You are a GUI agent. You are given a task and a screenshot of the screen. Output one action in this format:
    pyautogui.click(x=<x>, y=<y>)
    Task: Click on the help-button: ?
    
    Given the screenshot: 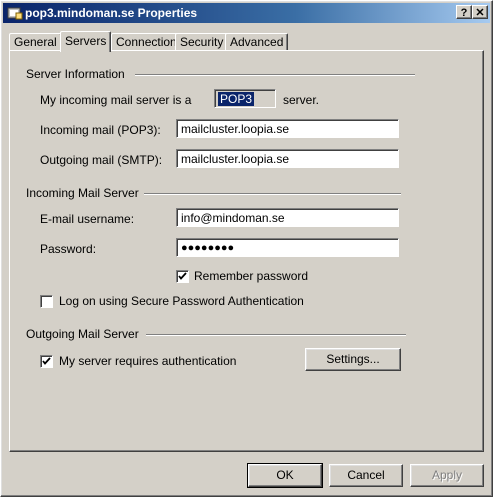 What is the action you would take?
    pyautogui.click(x=464, y=12)
    